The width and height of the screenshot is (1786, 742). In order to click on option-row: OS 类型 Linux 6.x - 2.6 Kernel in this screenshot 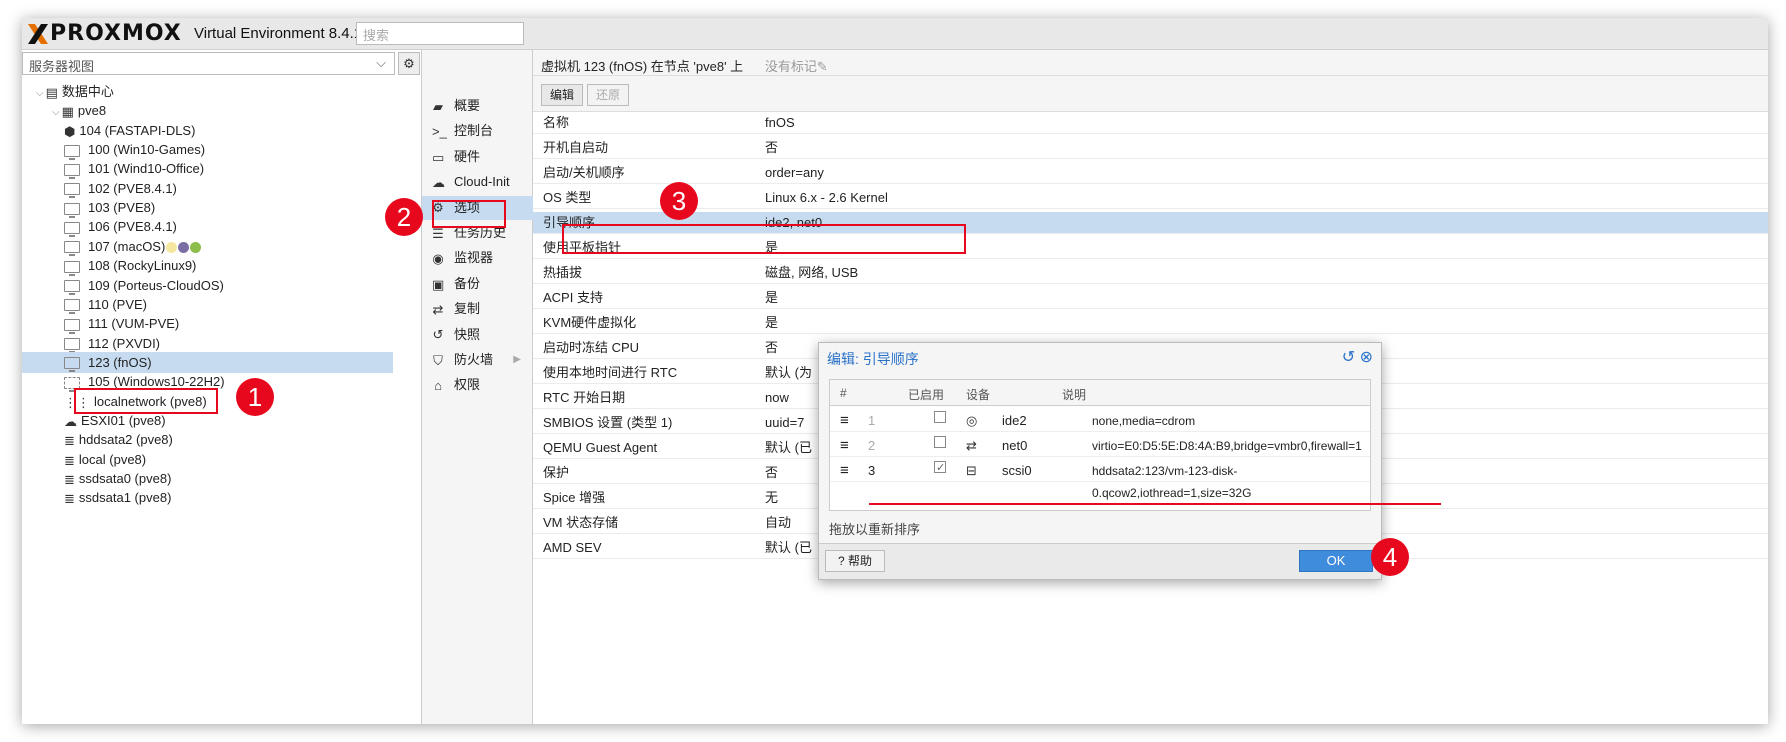, I will do `click(1150, 198)`.